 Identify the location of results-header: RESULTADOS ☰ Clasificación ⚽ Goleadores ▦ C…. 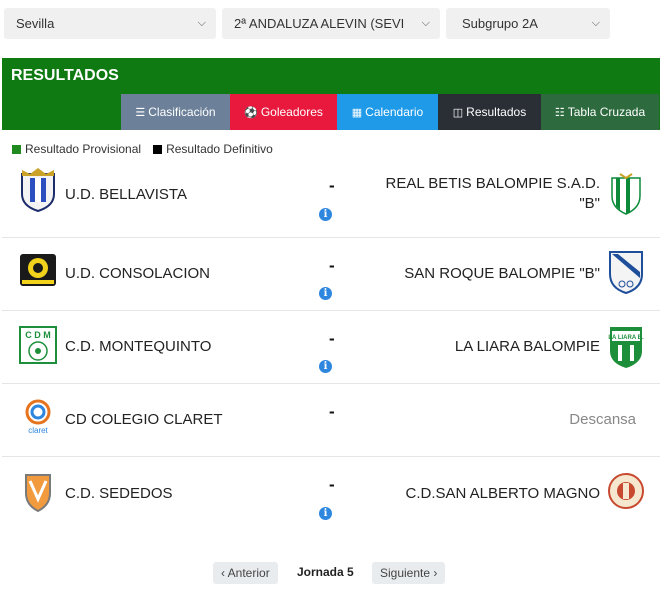
(331, 94).